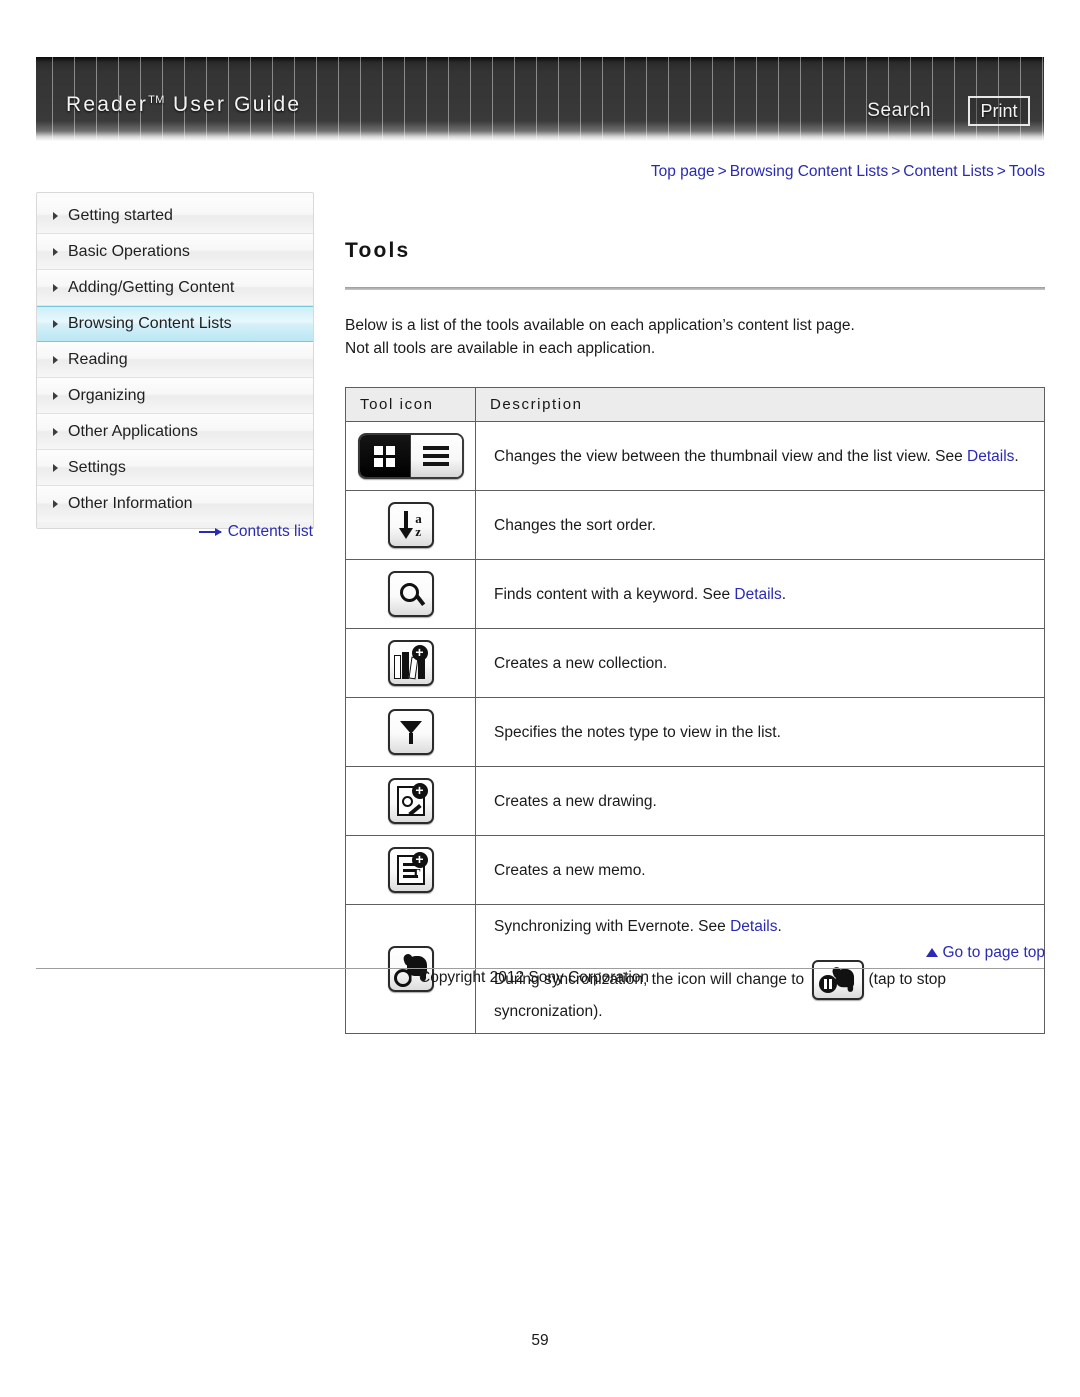  What do you see at coordinates (418, 525) in the screenshot?
I see `az-glyph: az` at bounding box center [418, 525].